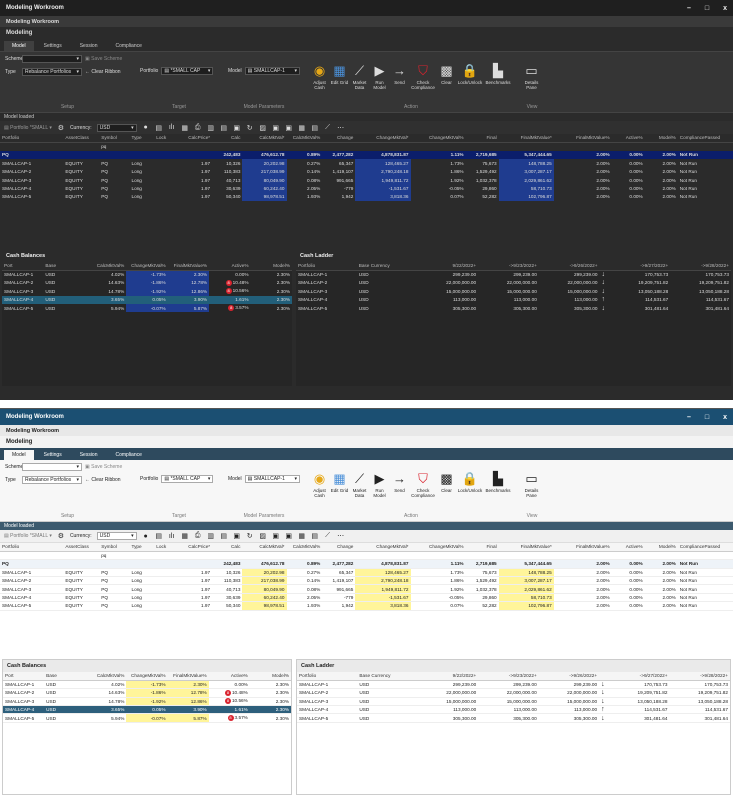 Image resolution: width=733 pixels, height=808 pixels. I want to click on column-header: Type, so click(142, 138).